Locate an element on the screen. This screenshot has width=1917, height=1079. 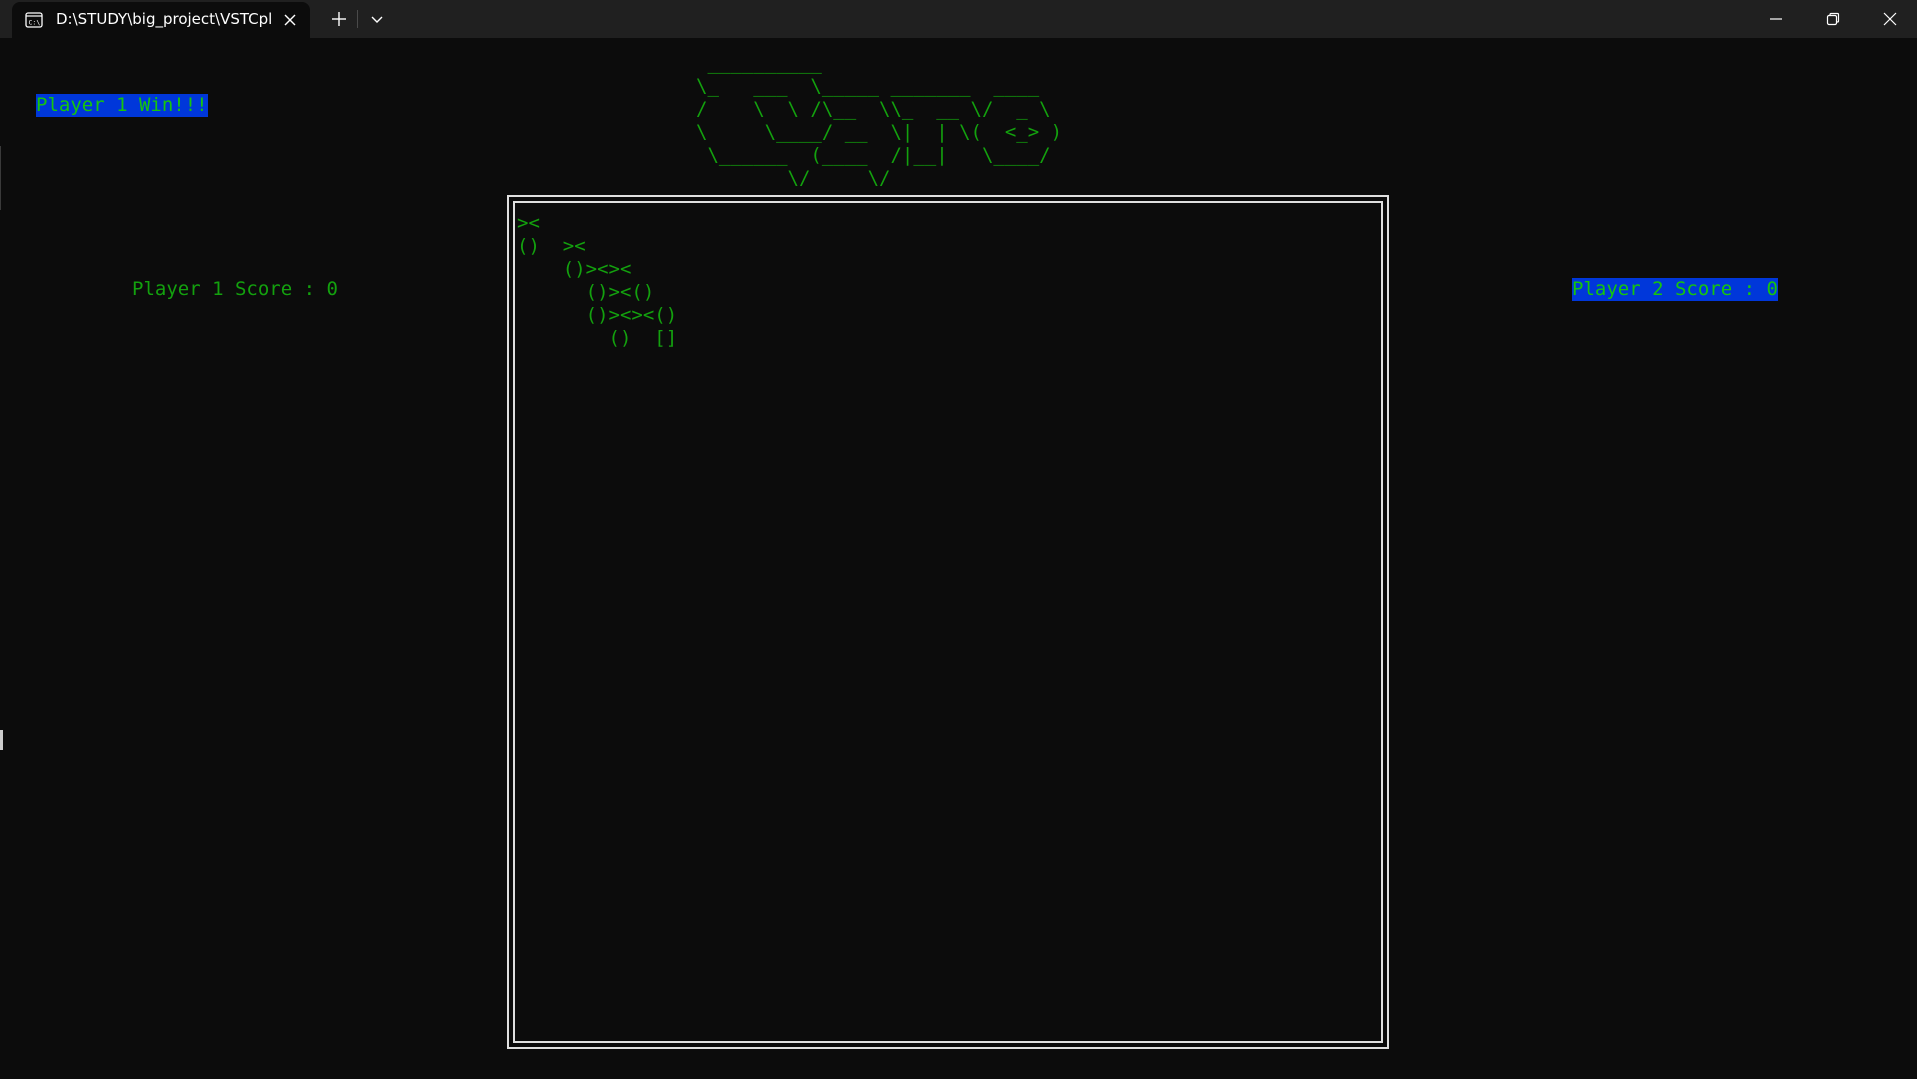
window-close-button is located at coordinates (1889, 19).